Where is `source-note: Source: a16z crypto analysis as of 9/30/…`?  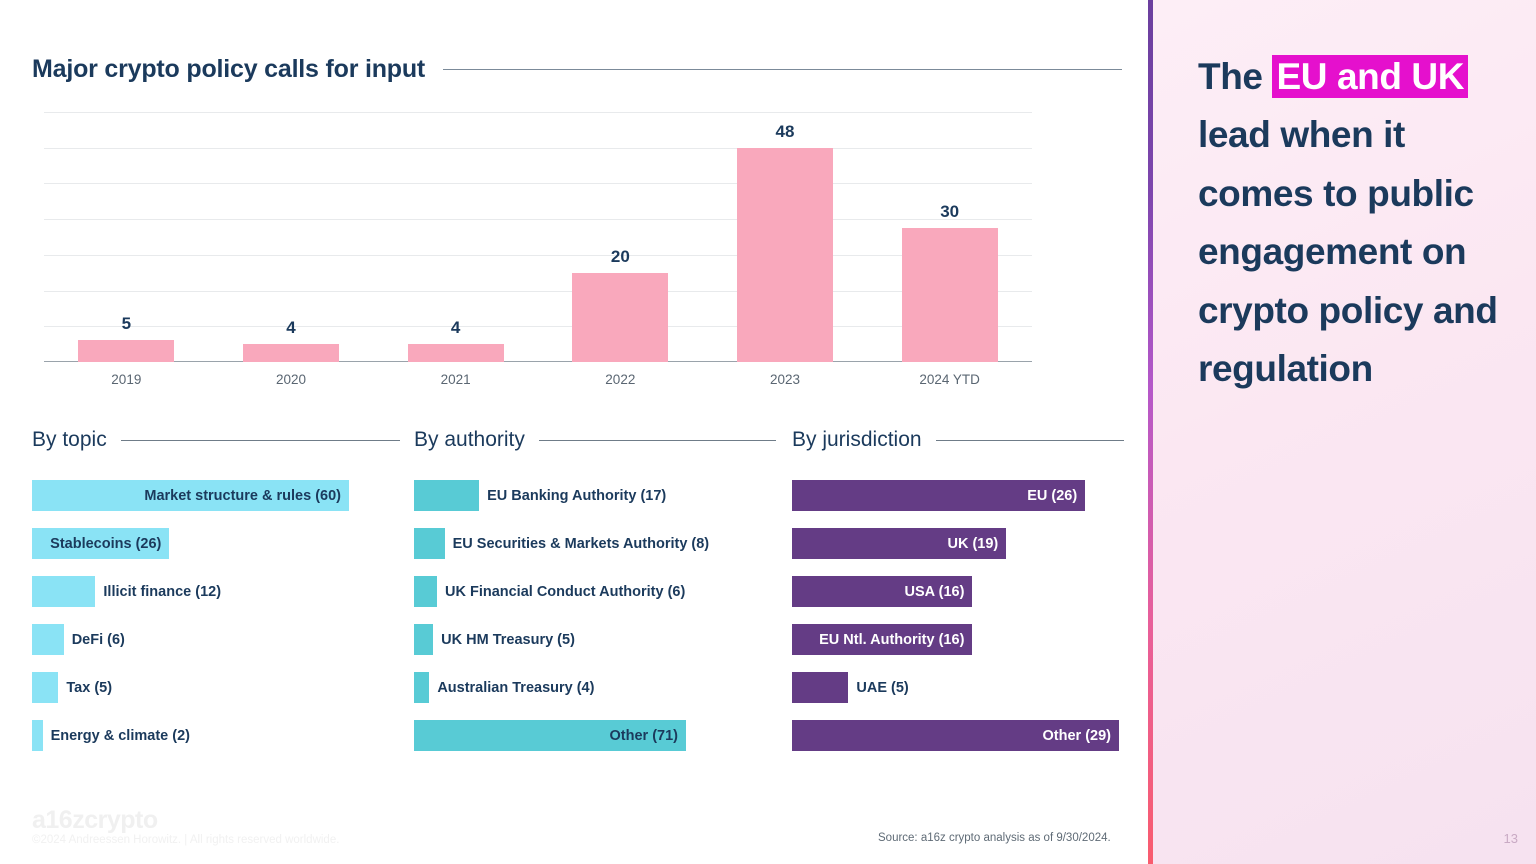
source-note: Source: a16z crypto analysis as of 9/30/… is located at coordinates (994, 838).